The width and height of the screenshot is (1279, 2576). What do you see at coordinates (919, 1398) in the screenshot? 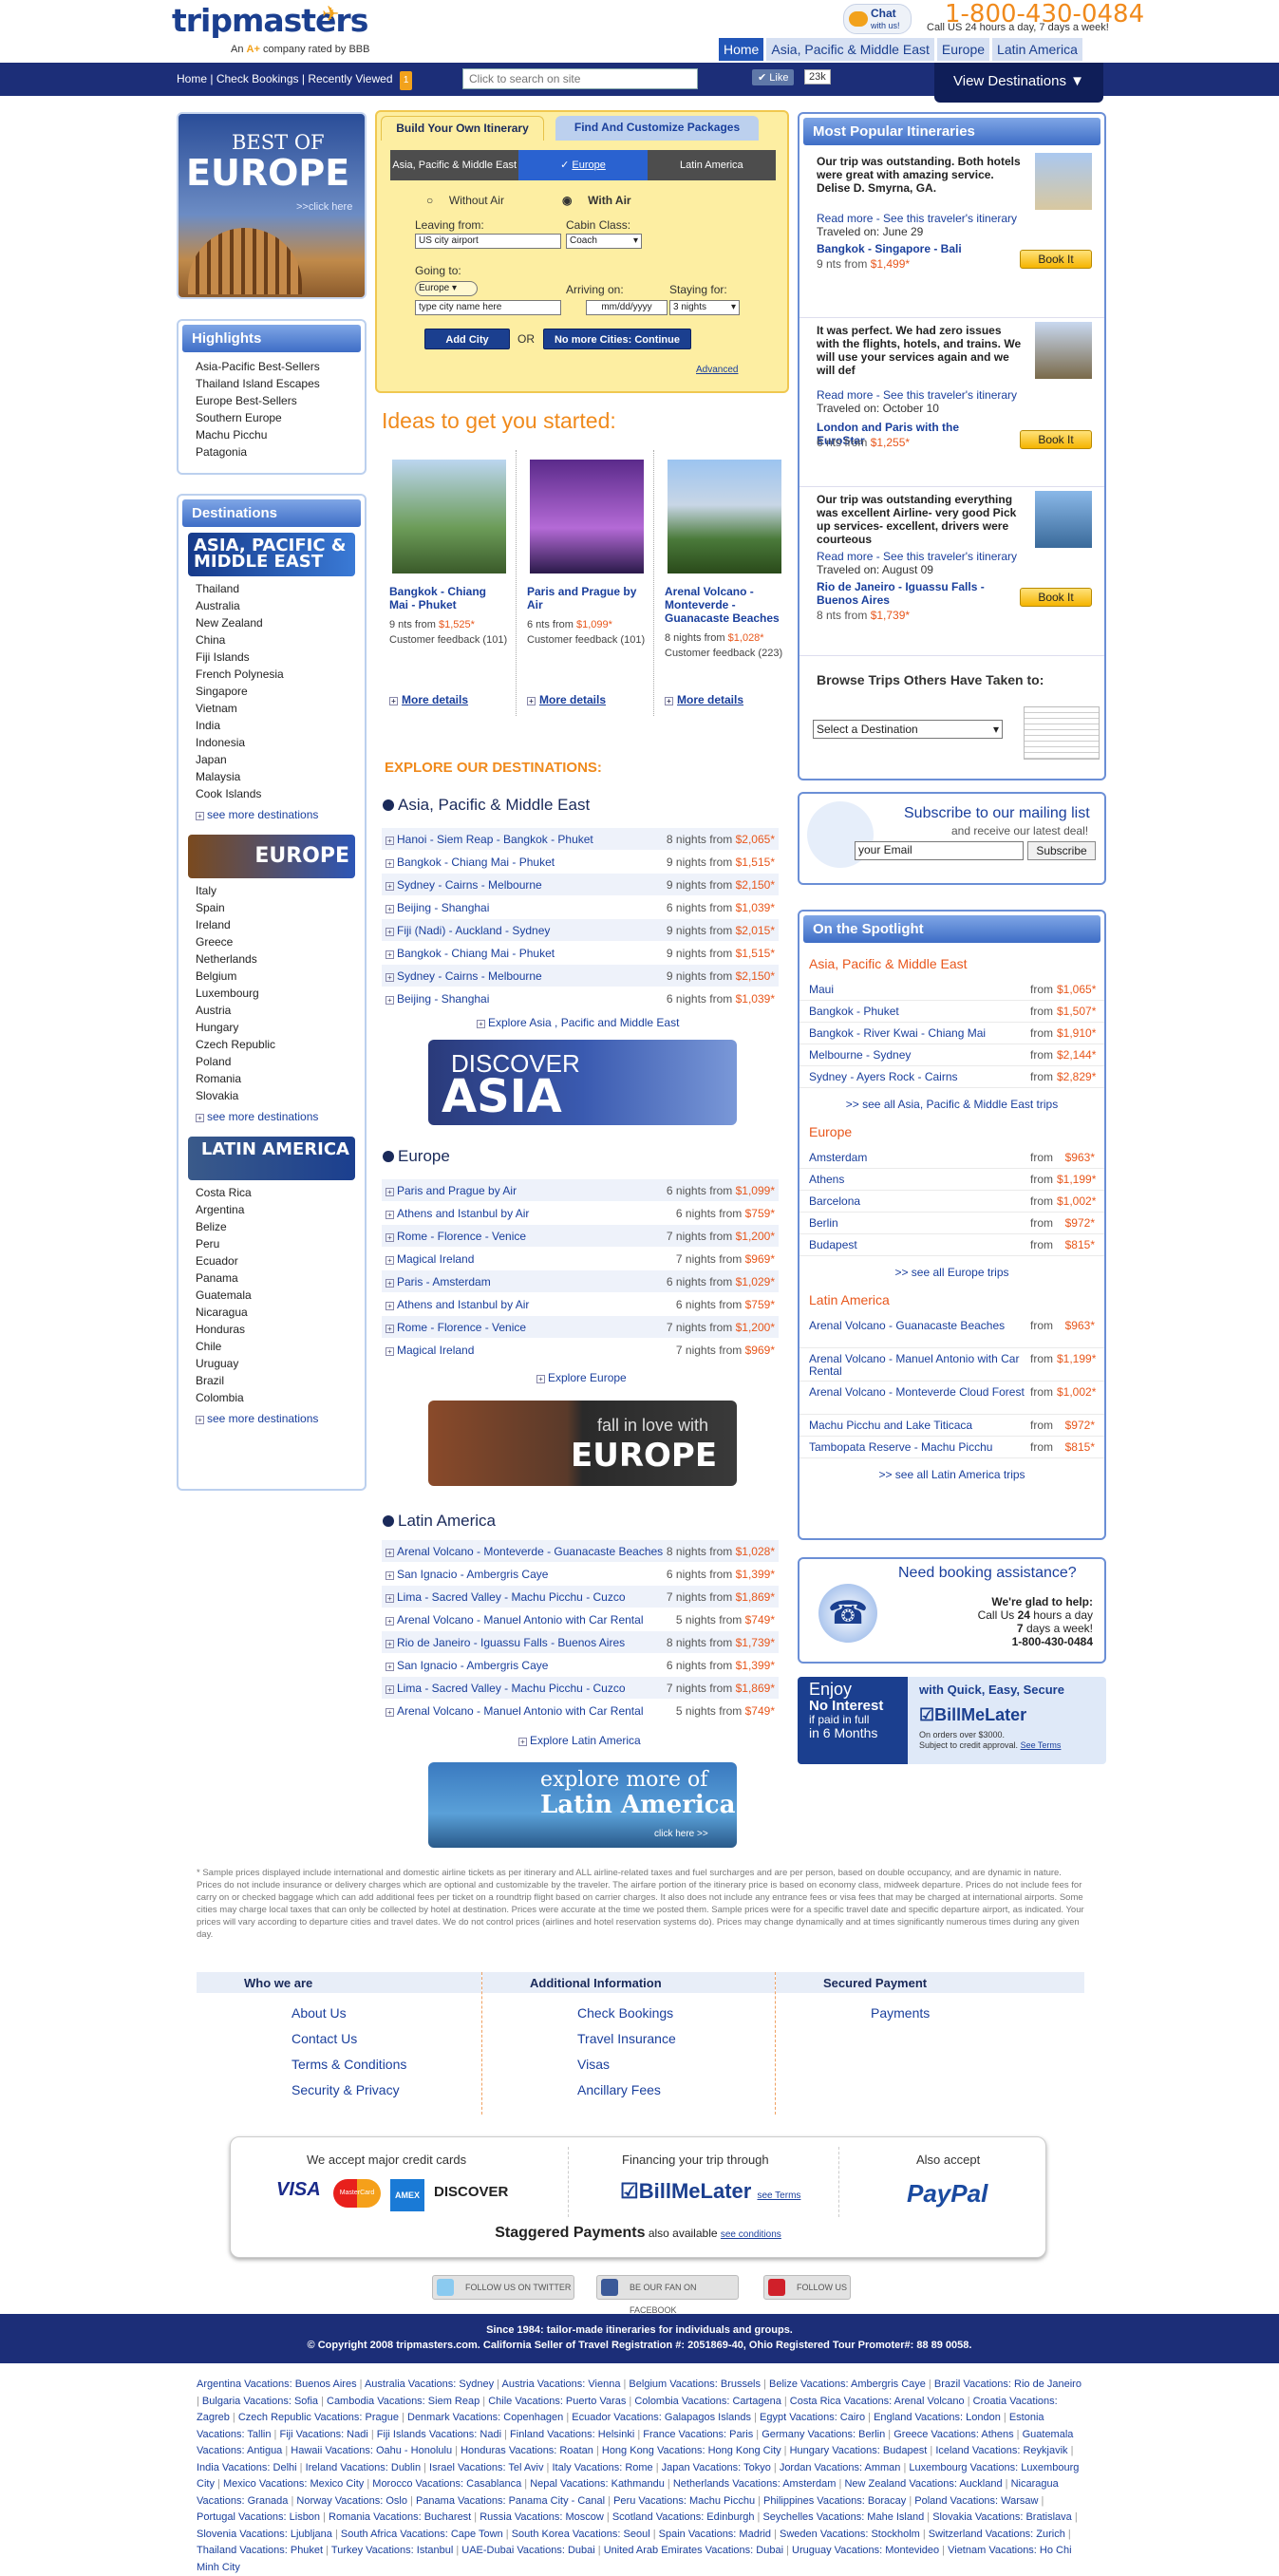
I see `spotlight-name: Arenal Volcano - Monteverde Cloud Forest` at bounding box center [919, 1398].